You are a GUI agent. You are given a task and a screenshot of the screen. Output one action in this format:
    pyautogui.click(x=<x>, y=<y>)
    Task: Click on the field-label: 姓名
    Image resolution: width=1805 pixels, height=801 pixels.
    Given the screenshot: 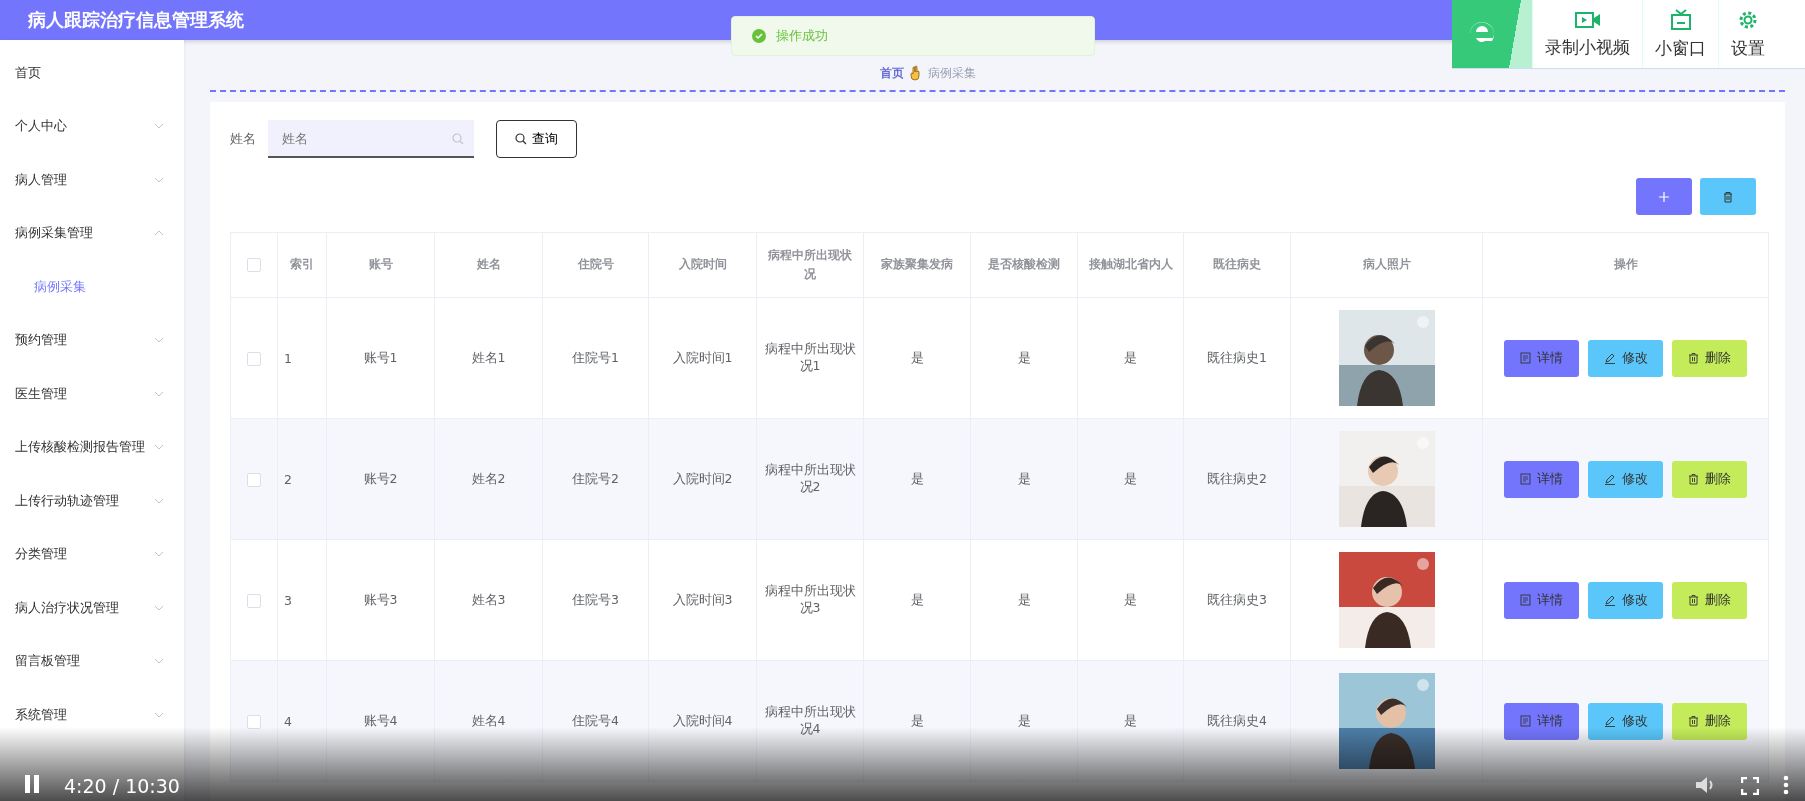 What is the action you would take?
    pyautogui.click(x=243, y=139)
    